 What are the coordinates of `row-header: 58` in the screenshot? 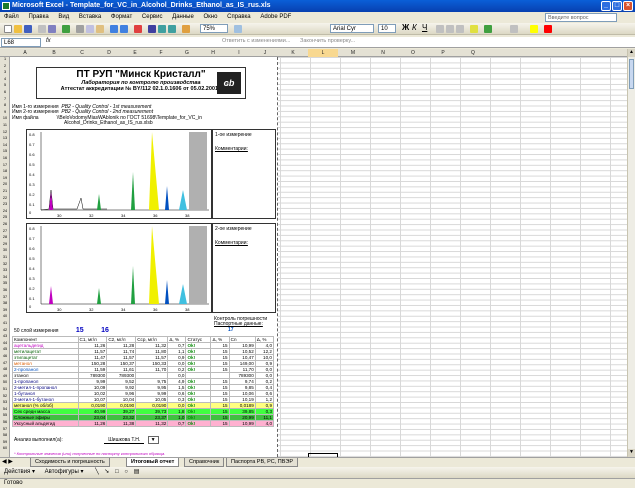 It's located at (5, 435).